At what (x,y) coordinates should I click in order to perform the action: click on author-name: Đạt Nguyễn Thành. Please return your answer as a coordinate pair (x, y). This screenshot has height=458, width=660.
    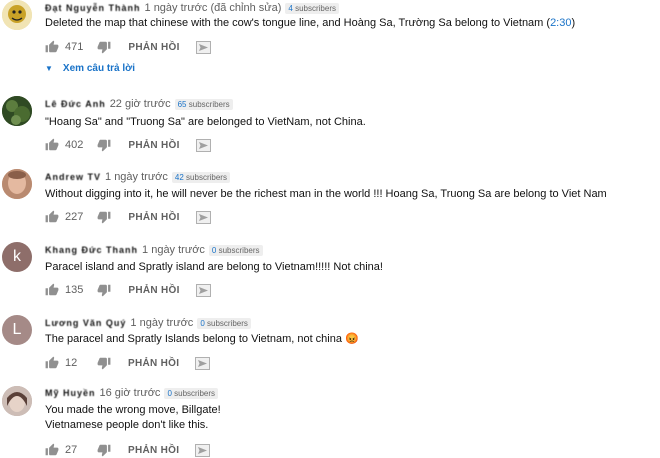
    Looking at the image, I should click on (93, 8).